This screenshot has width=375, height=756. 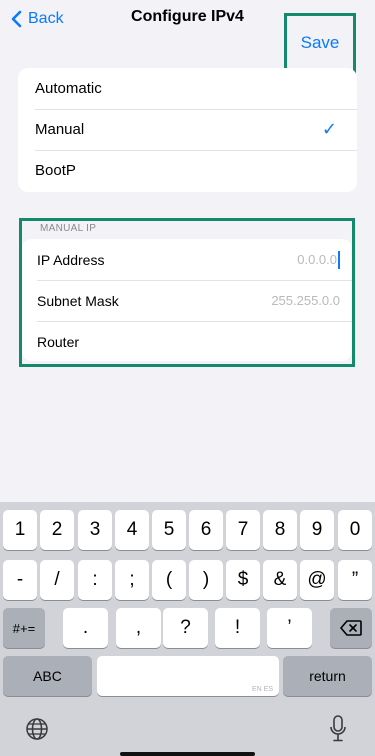 I want to click on key-close-paren: ), so click(x=206, y=580).